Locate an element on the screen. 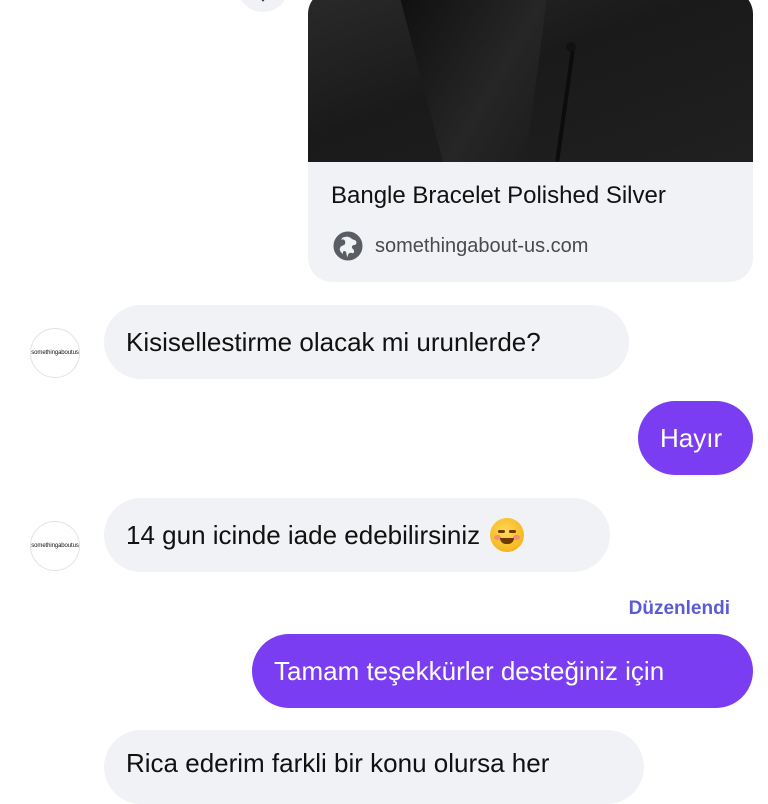 The image size is (768, 804). link-preview-title: Bangle Bracelet Polished Silver is located at coordinates (498, 195).